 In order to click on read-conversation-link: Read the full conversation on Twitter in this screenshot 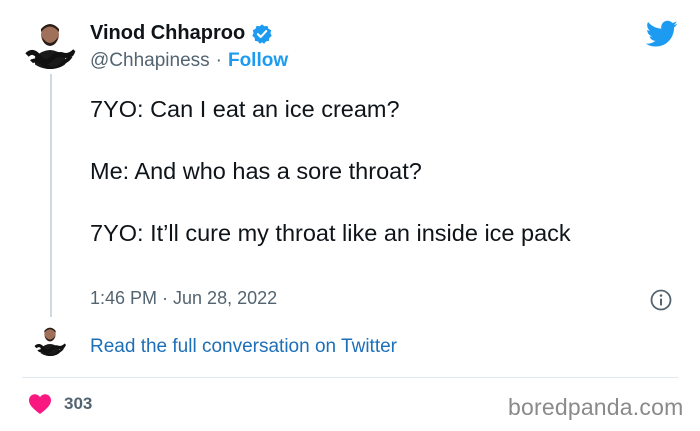, I will do `click(243, 347)`.